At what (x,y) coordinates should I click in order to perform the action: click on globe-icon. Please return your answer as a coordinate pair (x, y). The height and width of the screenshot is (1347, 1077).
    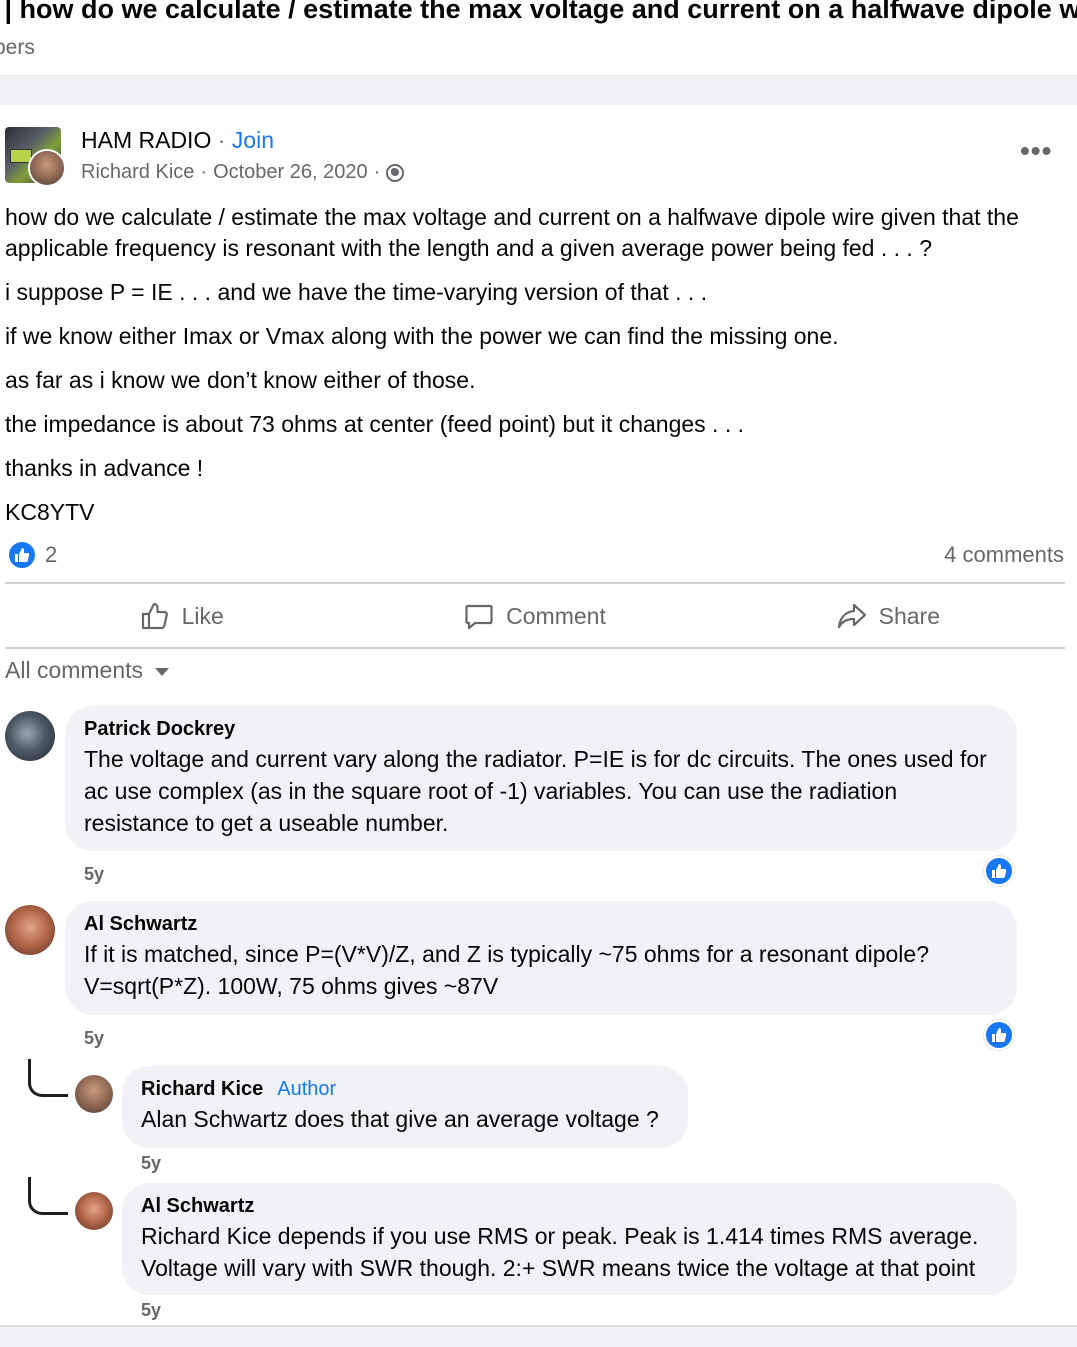
    Looking at the image, I should click on (395, 172).